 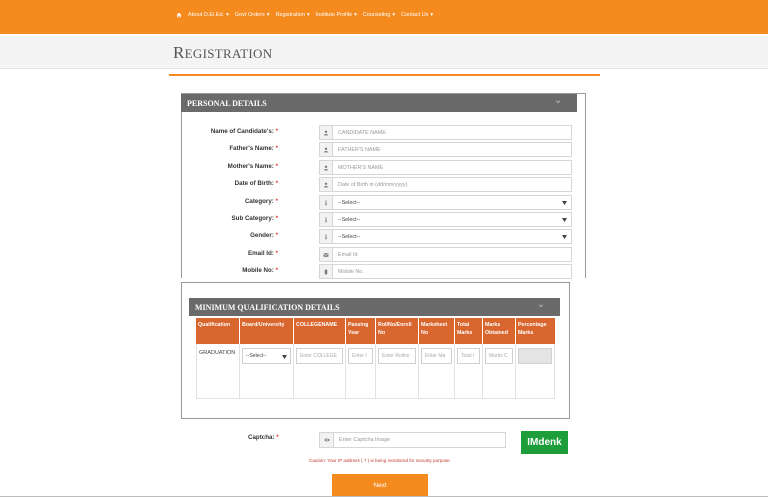 What do you see at coordinates (267, 331) in the screenshot?
I see `column-header: Board/University` at bounding box center [267, 331].